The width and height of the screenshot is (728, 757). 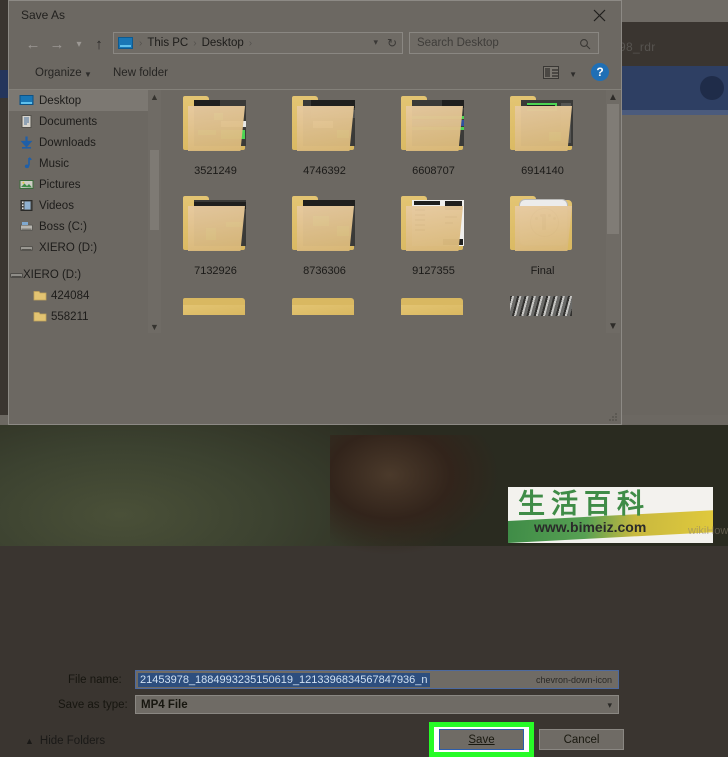 I want to click on file-item: 8736306, so click(x=324, y=240).